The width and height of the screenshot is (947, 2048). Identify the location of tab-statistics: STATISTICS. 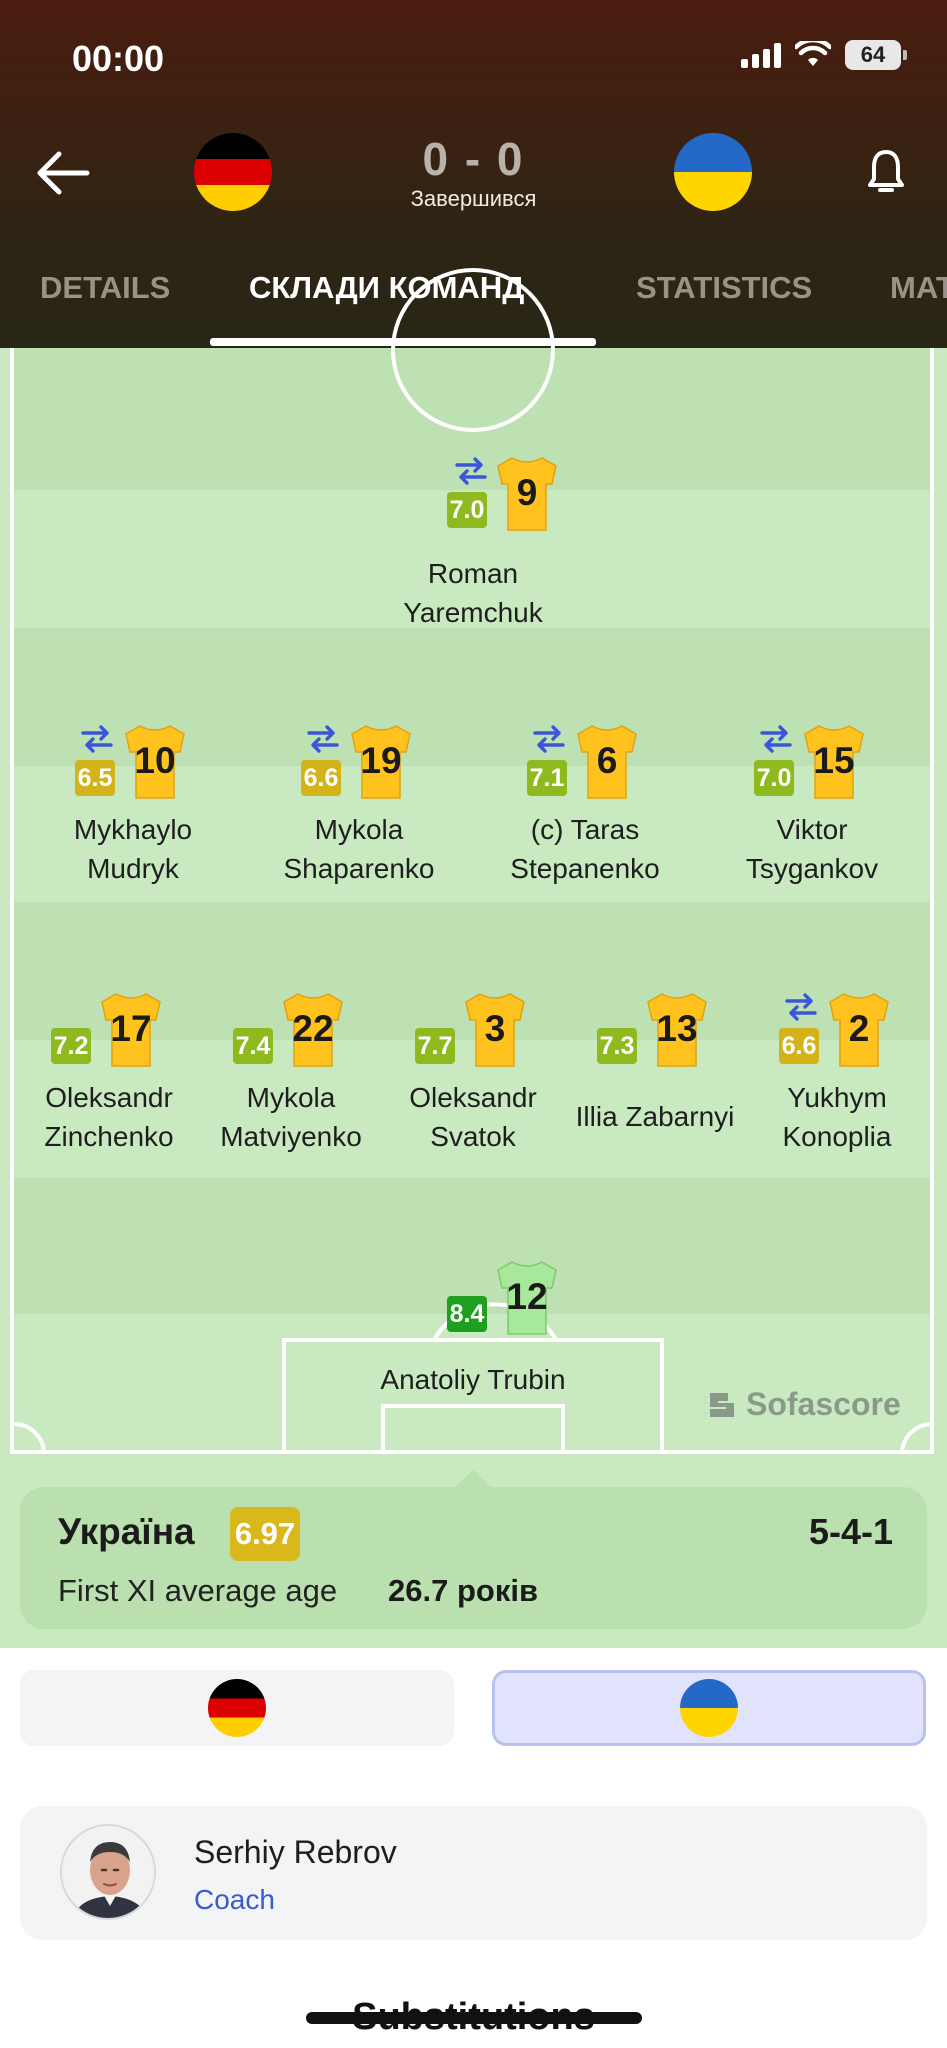
(724, 288).